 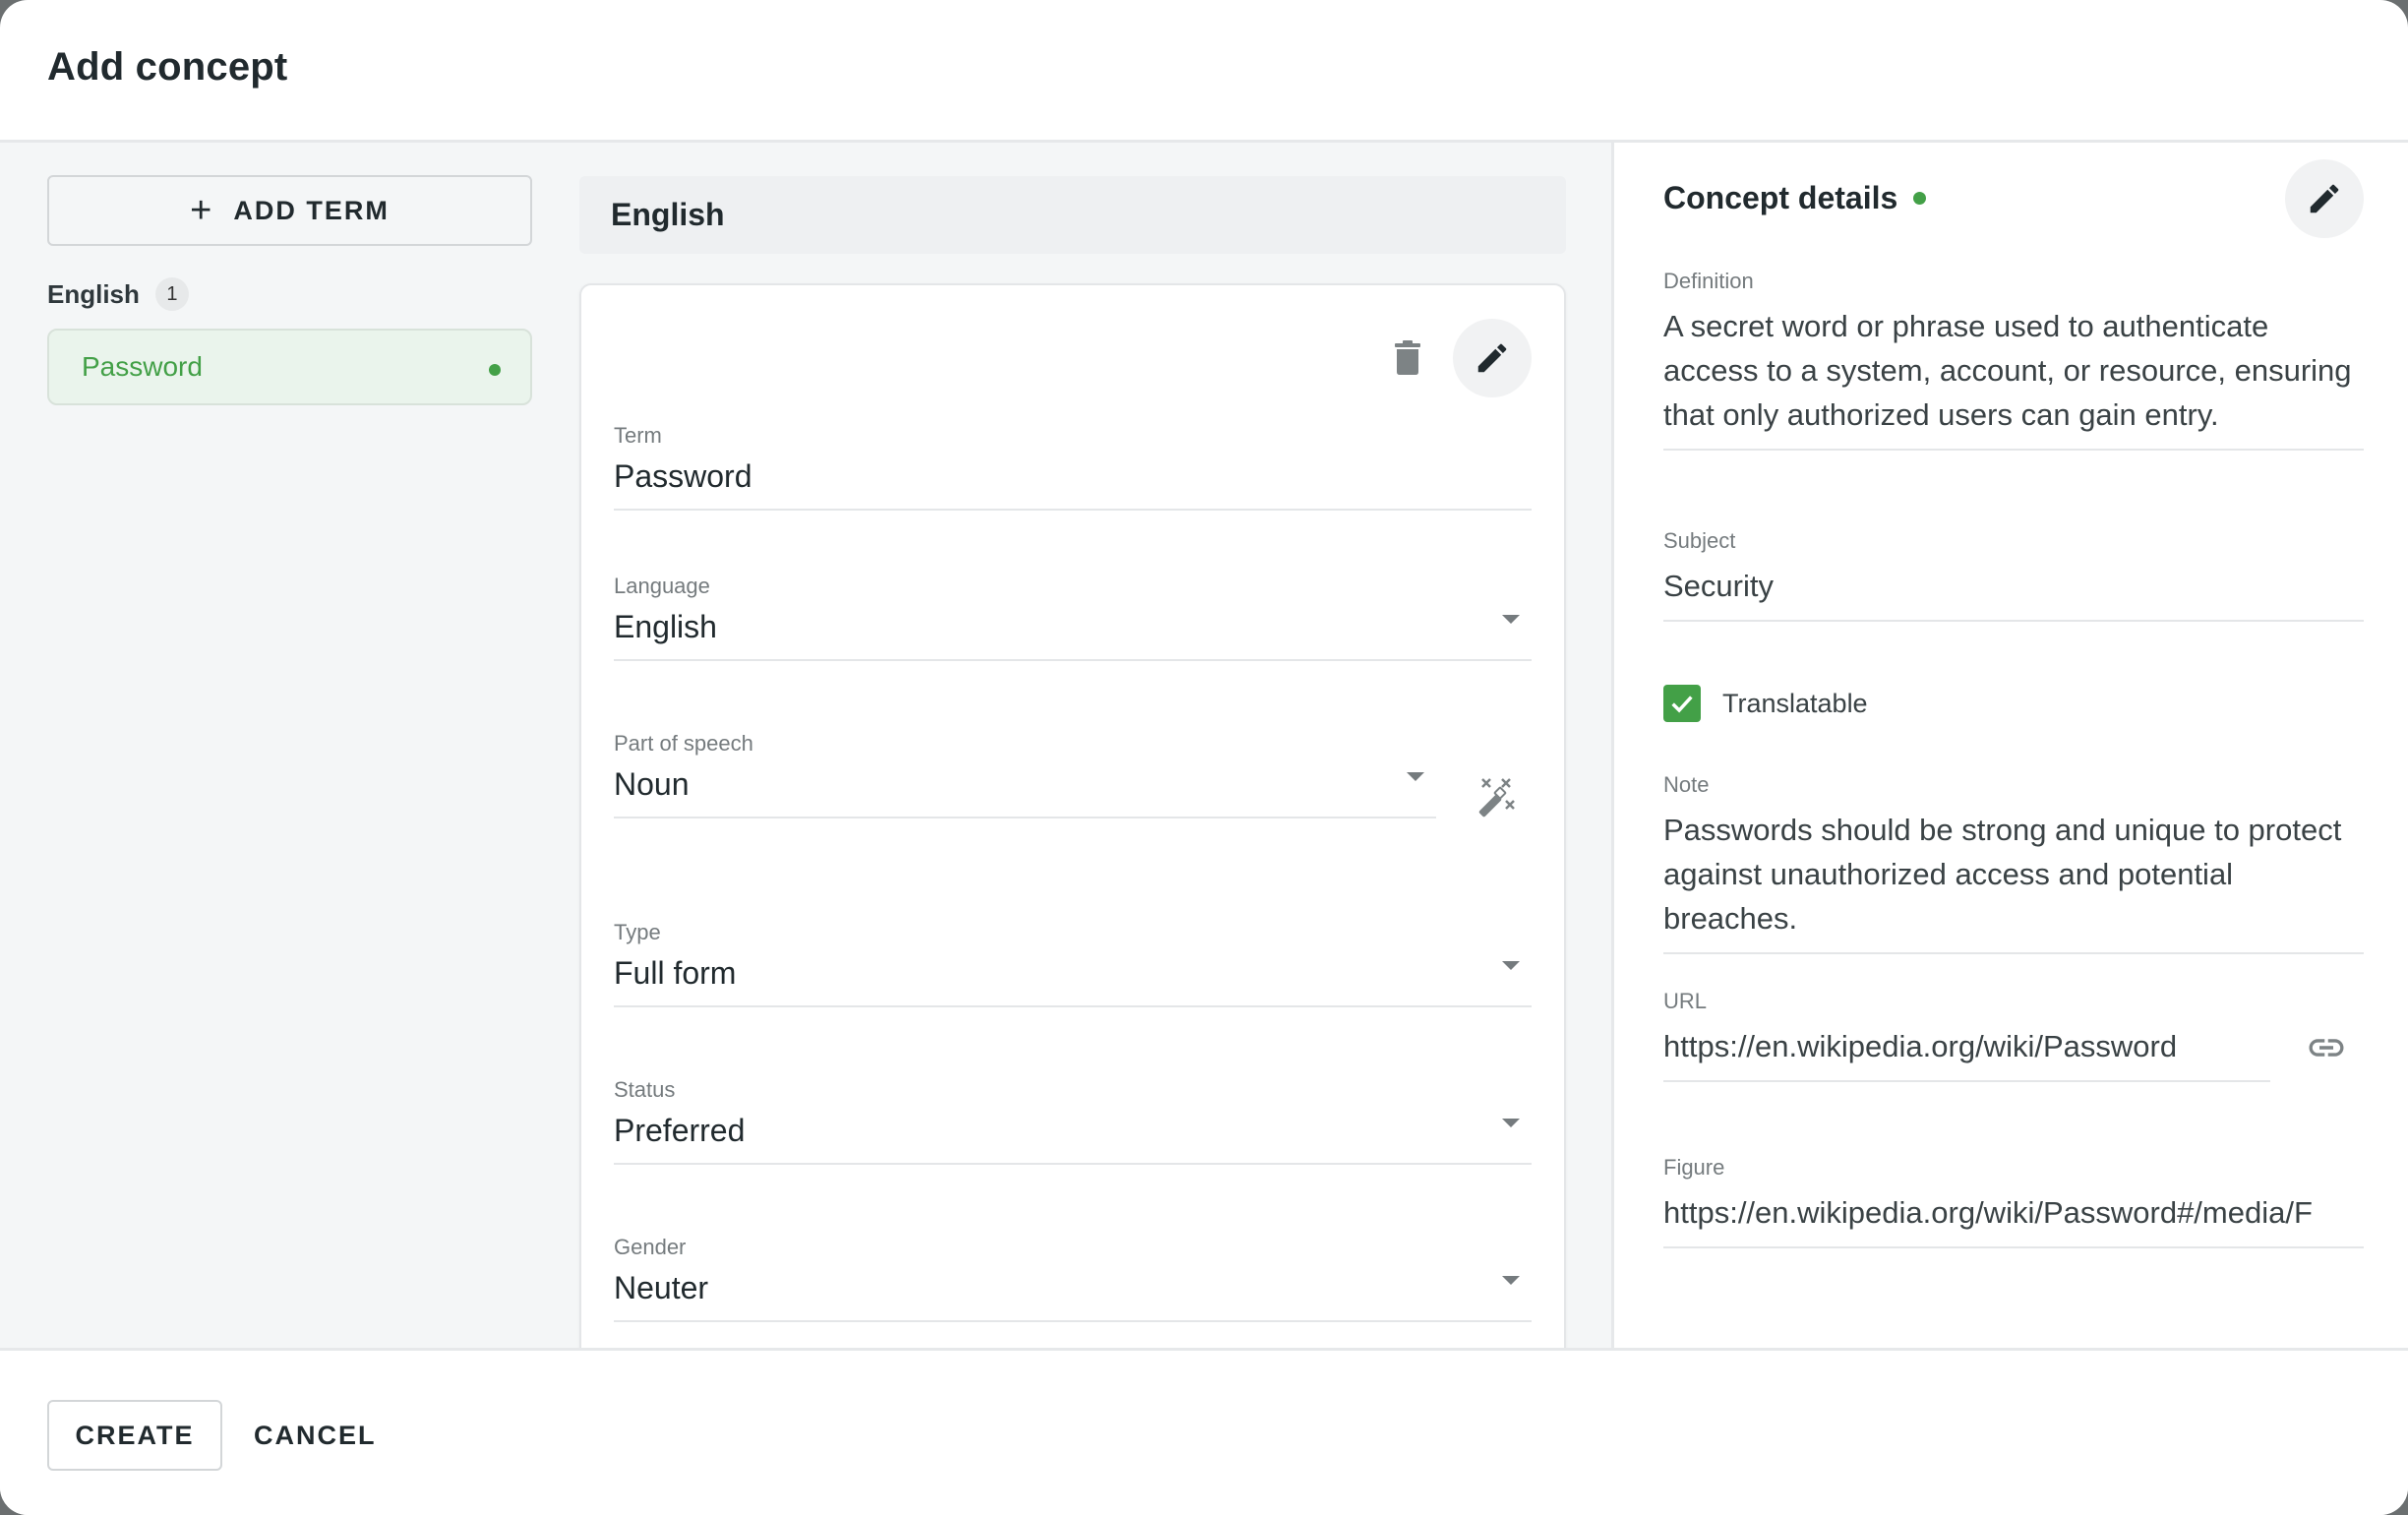 I want to click on term-field: Term Password, so click(x=1073, y=467).